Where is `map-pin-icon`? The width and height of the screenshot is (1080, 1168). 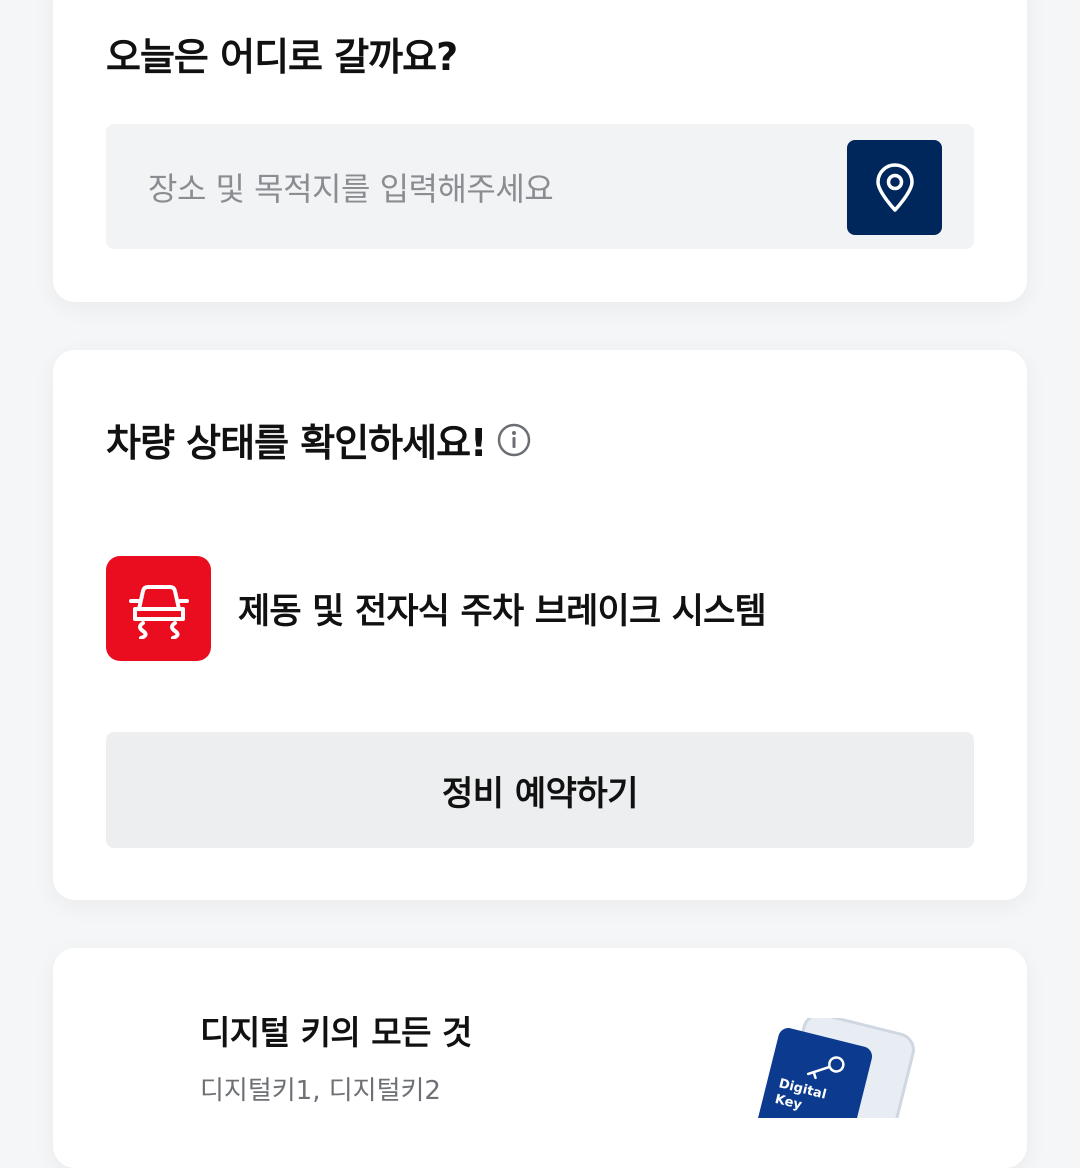
map-pin-icon is located at coordinates (894, 187).